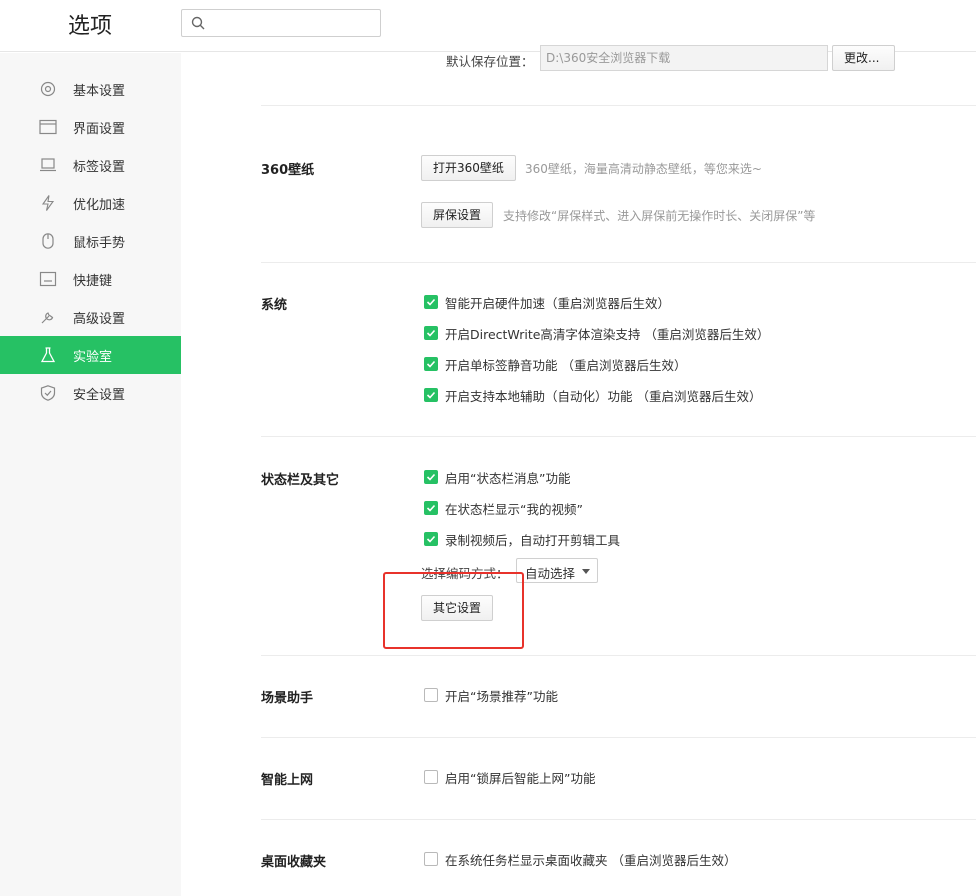 The height and width of the screenshot is (896, 976). What do you see at coordinates (48, 355) in the screenshot?
I see `flask-icon` at bounding box center [48, 355].